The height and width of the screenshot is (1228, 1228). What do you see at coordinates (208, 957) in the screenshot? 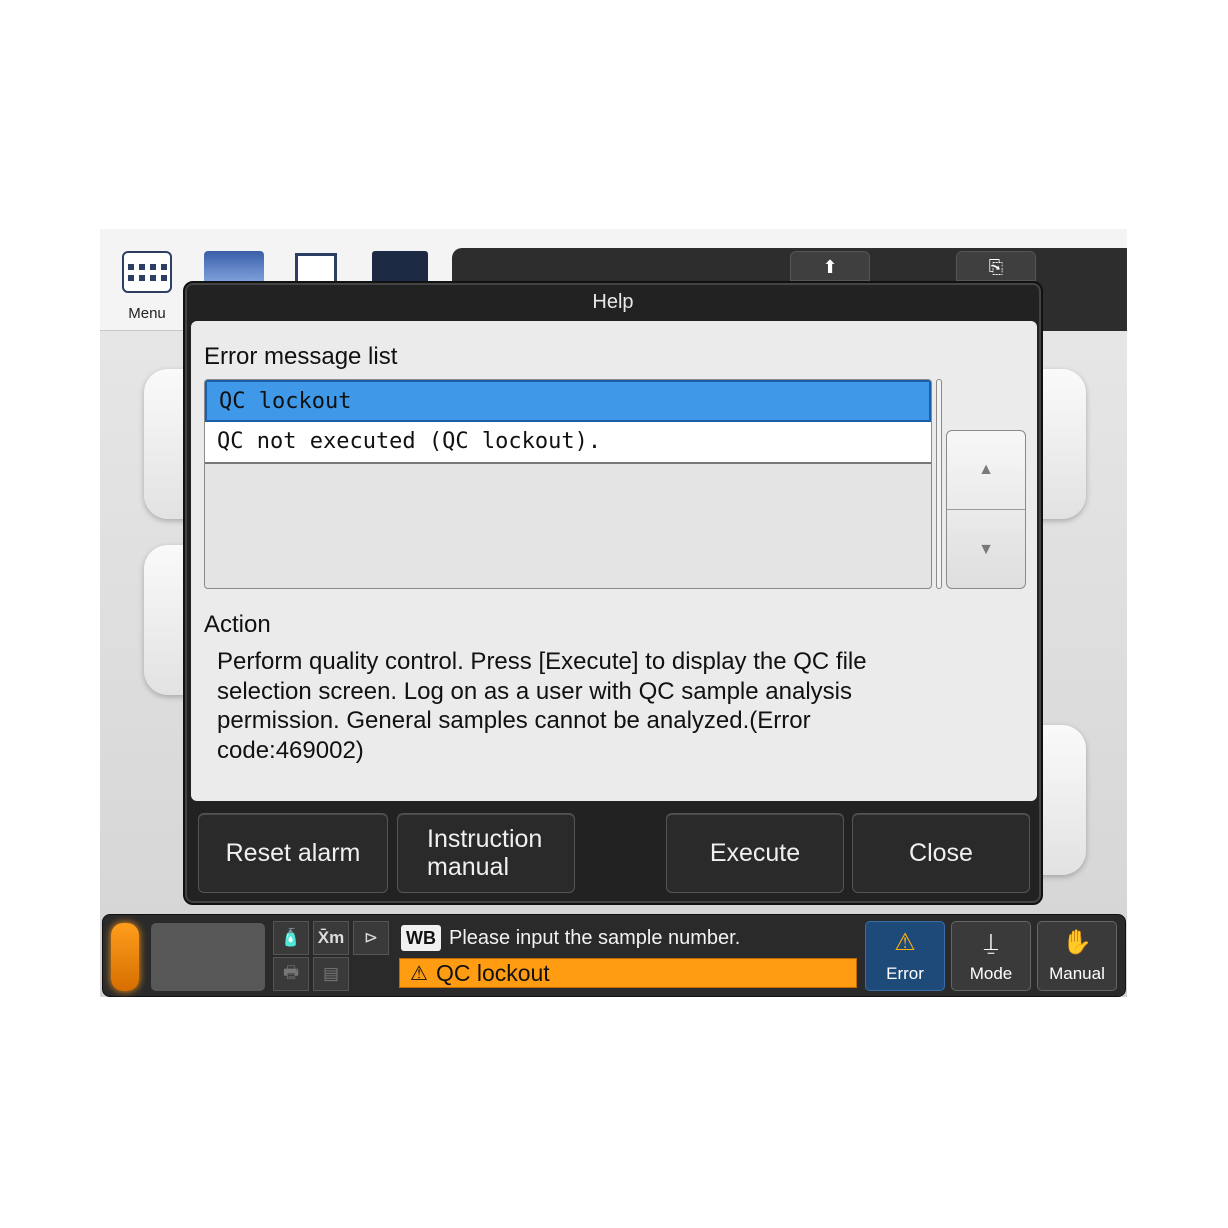
I see `sample-display` at bounding box center [208, 957].